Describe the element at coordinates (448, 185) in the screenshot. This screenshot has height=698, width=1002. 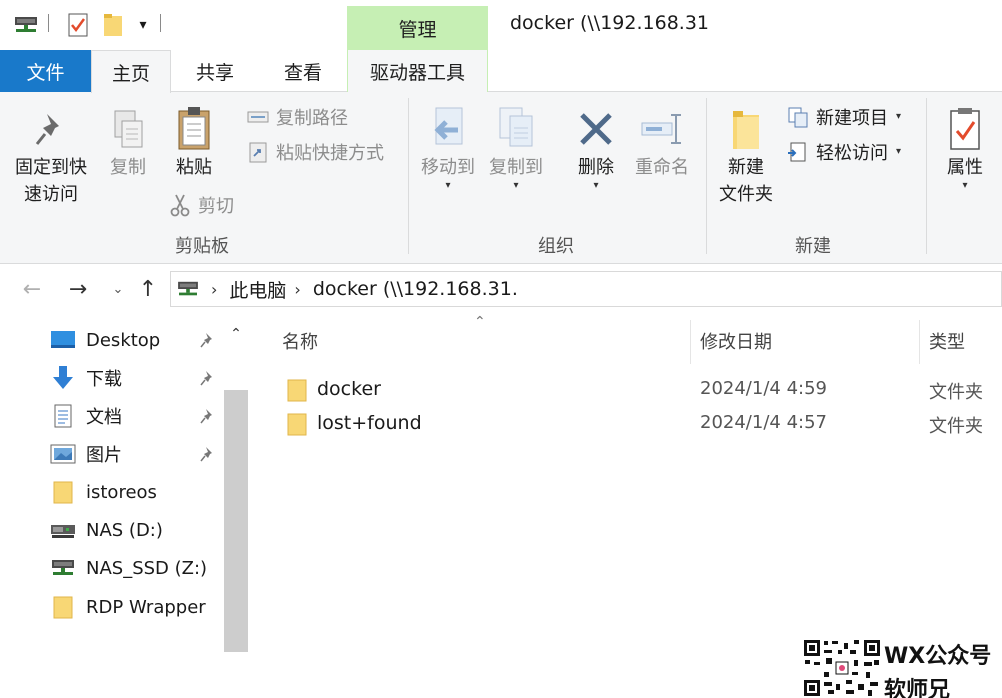
I see `move-to-dropdown-caret: ▾` at that location.